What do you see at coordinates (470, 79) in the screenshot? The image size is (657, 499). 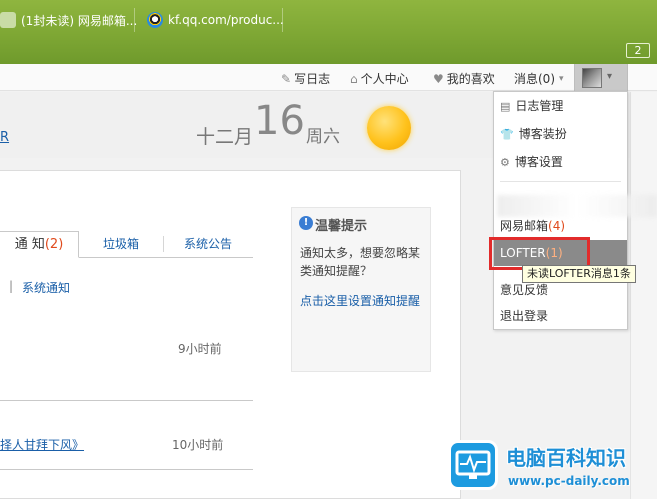 I see `my-likes-label: 我的喜欢` at bounding box center [470, 79].